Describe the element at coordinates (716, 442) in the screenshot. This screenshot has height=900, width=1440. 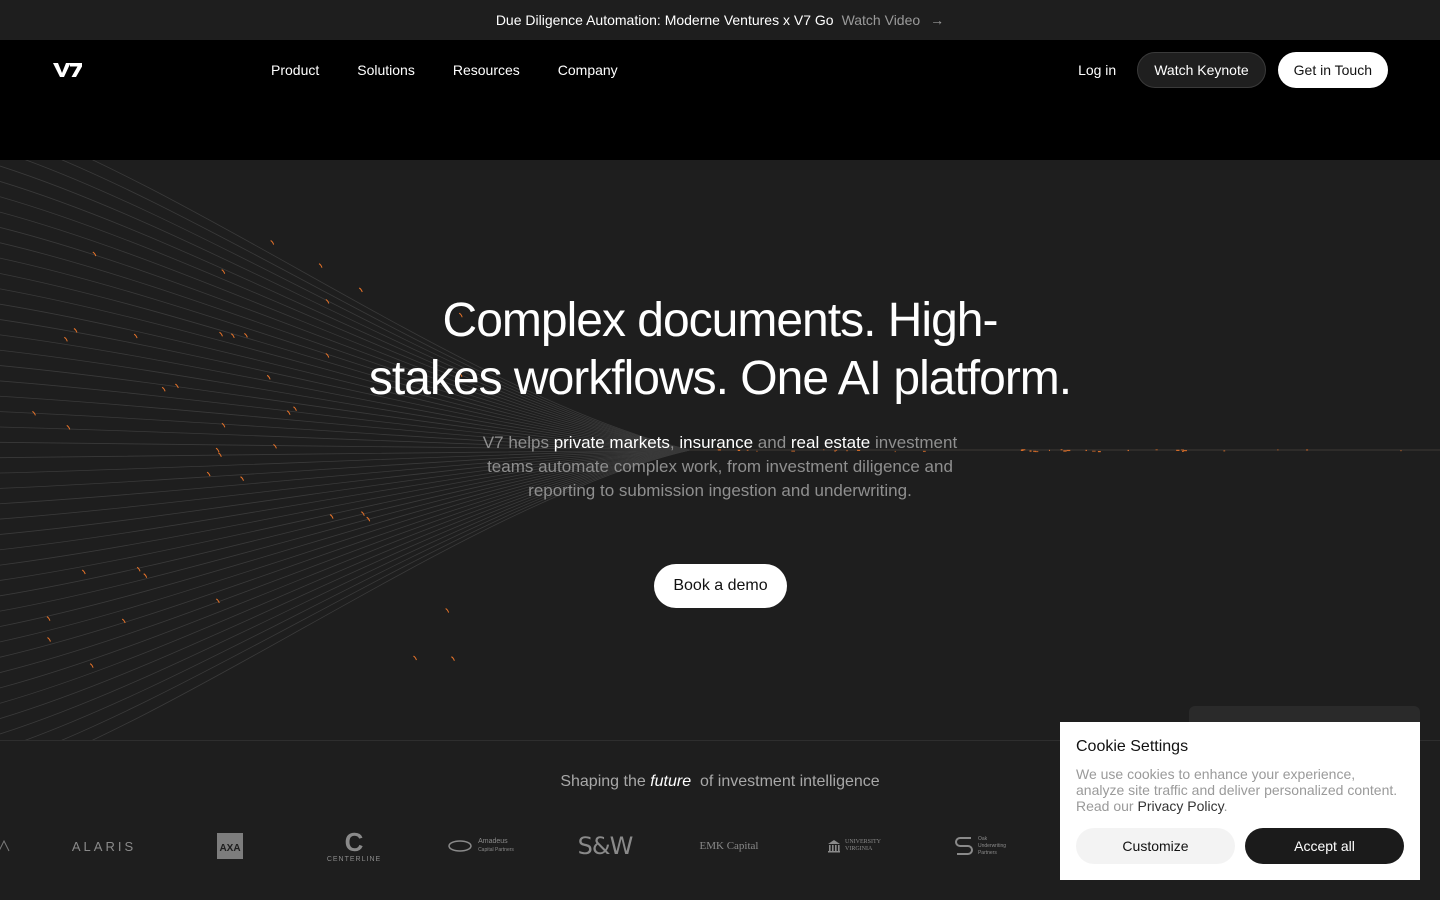
I see `sub-highlight-insurance: insurance` at that location.